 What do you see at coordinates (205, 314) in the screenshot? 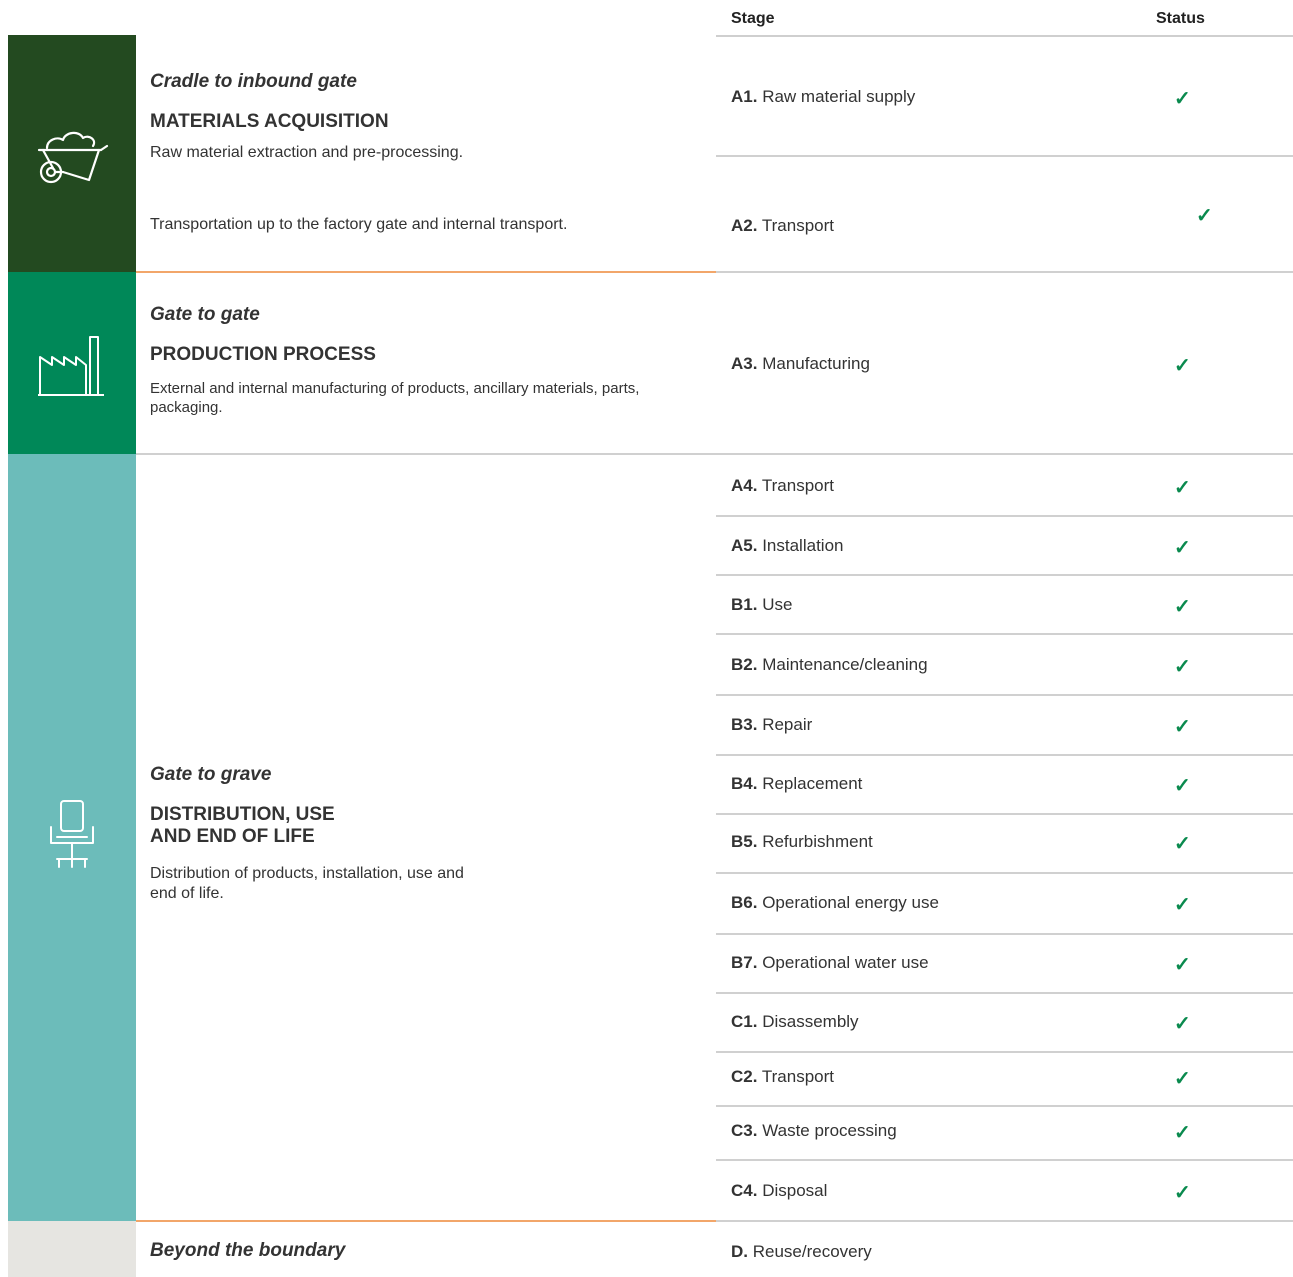
I see `phase-subtitle: Gate to gate` at bounding box center [205, 314].